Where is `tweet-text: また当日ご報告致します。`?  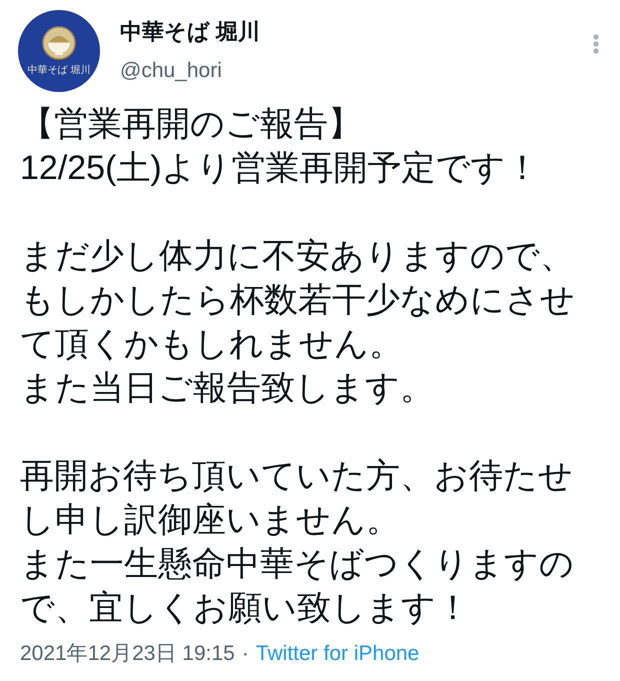
tweet-text: また当日ご報告致します。 is located at coordinates (227, 388).